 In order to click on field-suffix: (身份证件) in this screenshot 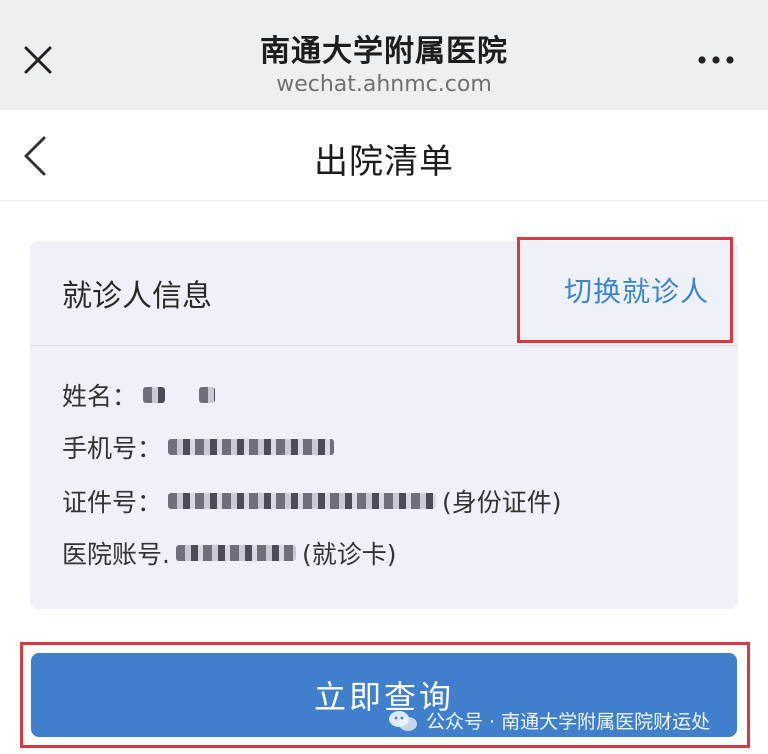, I will do `click(502, 502)`.